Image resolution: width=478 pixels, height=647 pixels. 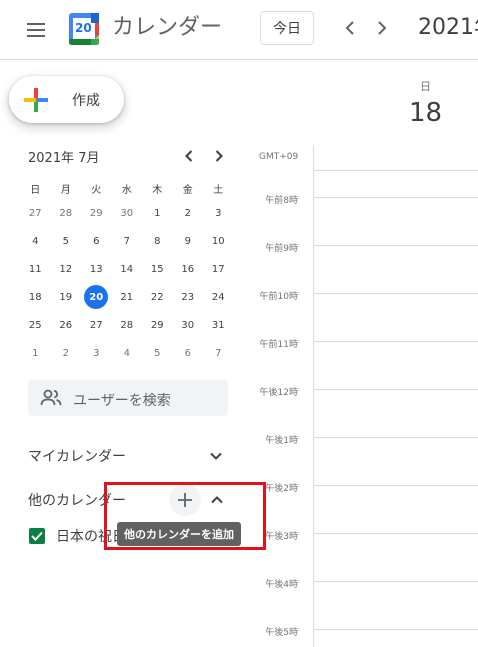 I want to click on mini-calendar-day: 8, so click(x=157, y=241).